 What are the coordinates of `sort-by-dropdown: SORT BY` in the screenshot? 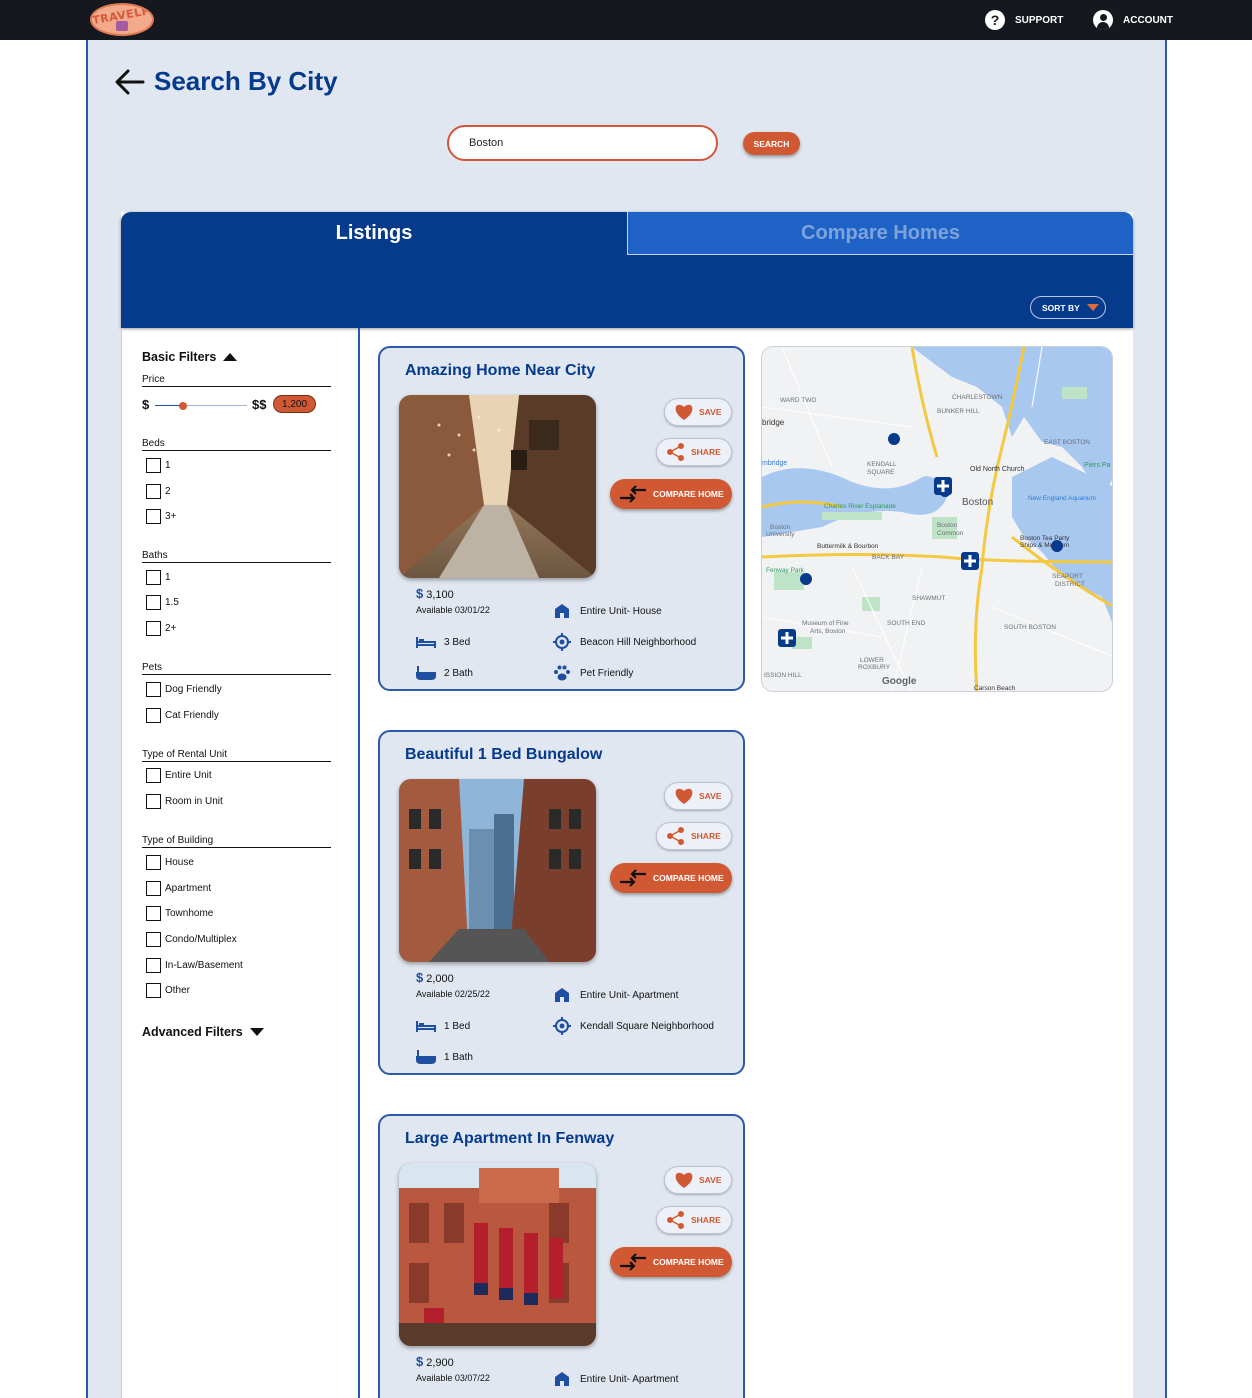 It's located at (1068, 307).